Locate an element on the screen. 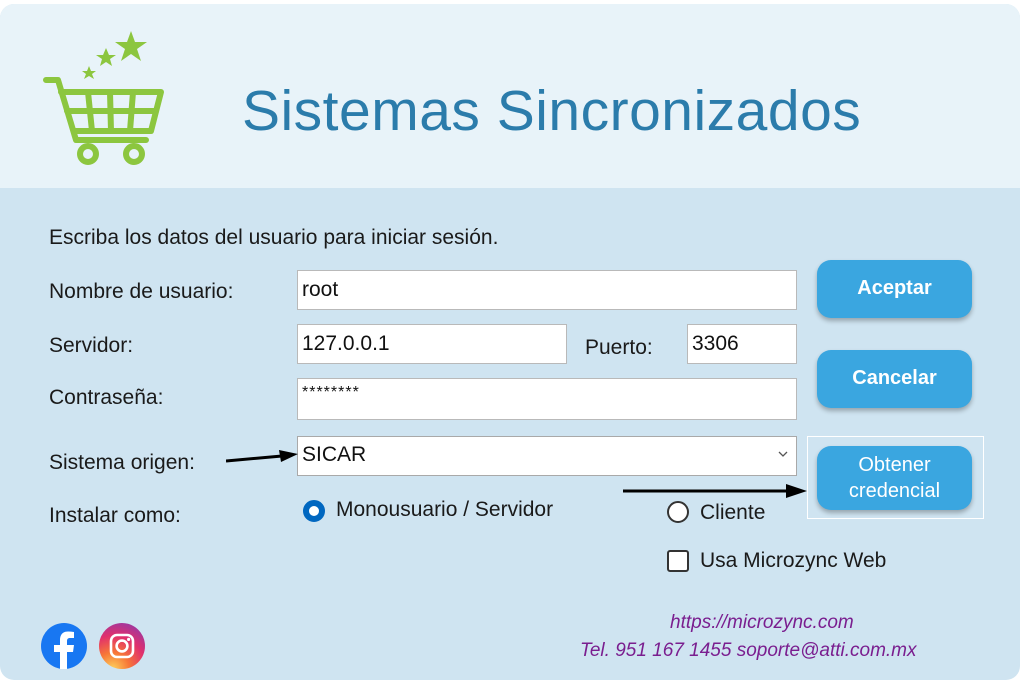  port-input: 3306 is located at coordinates (742, 344).